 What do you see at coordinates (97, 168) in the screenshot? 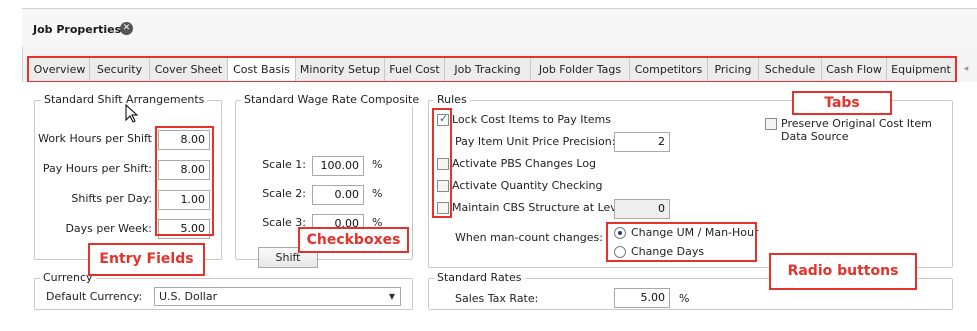
I see `pay-hours-label: Pay Hours per Shift:` at bounding box center [97, 168].